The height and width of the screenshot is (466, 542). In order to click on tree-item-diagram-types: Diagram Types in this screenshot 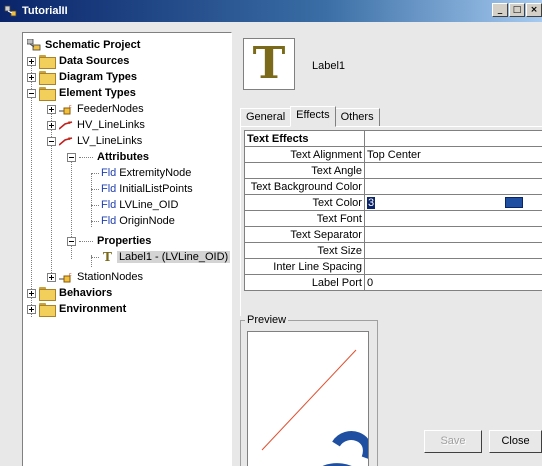, I will do `click(82, 77)`.